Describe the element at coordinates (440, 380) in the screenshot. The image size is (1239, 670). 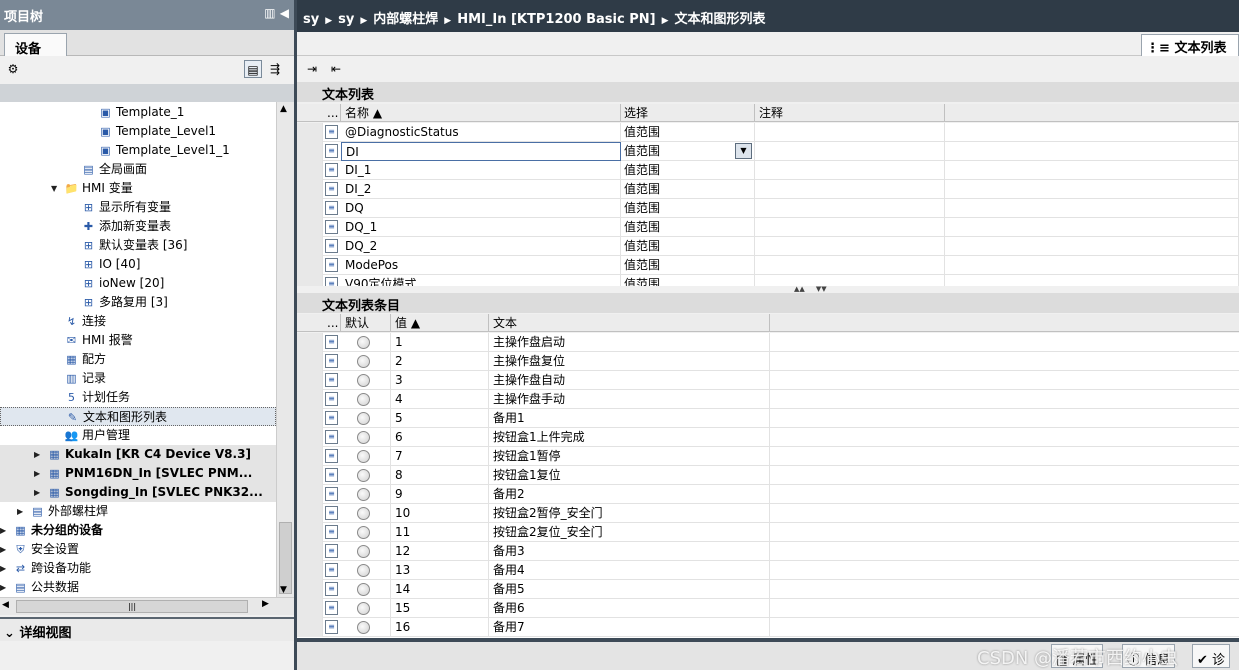
I see `value-cell: 3` at that location.